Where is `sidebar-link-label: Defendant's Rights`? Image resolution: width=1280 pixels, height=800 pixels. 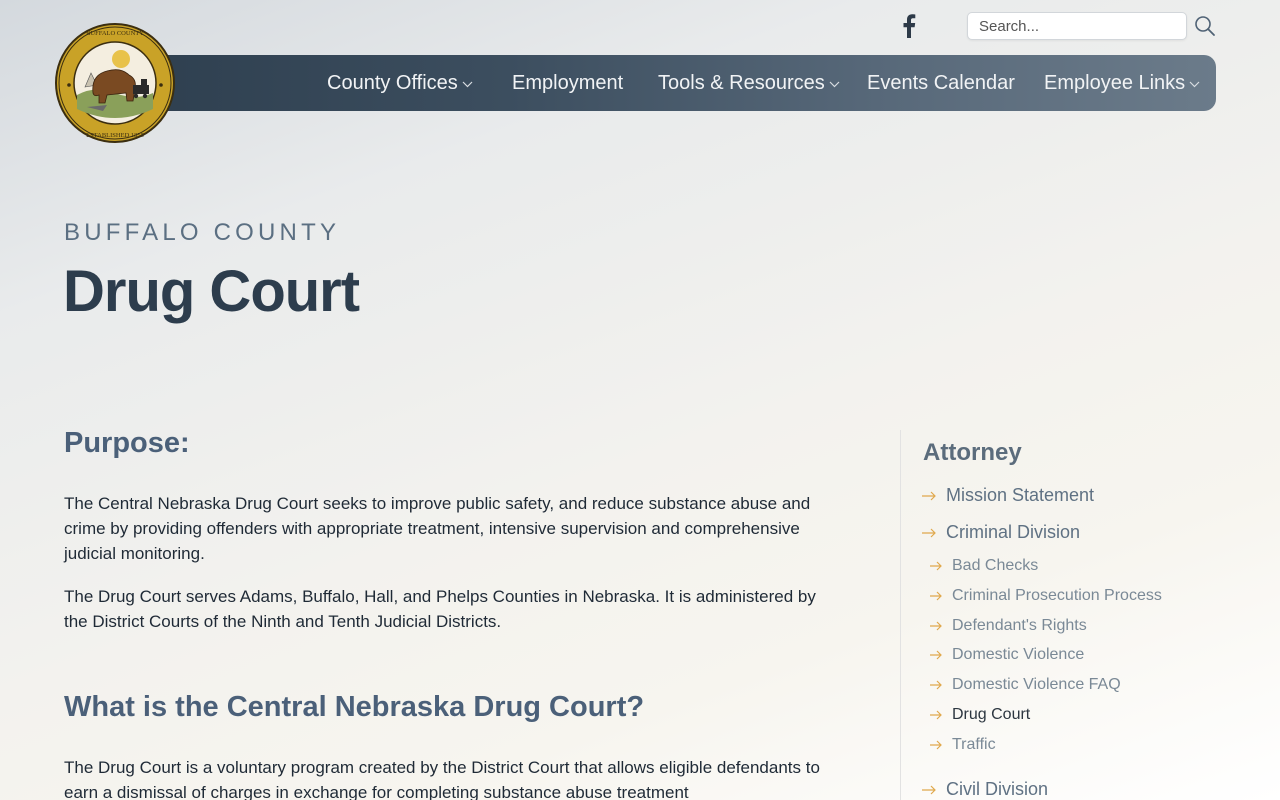 sidebar-link-label: Defendant's Rights is located at coordinates (1019, 625).